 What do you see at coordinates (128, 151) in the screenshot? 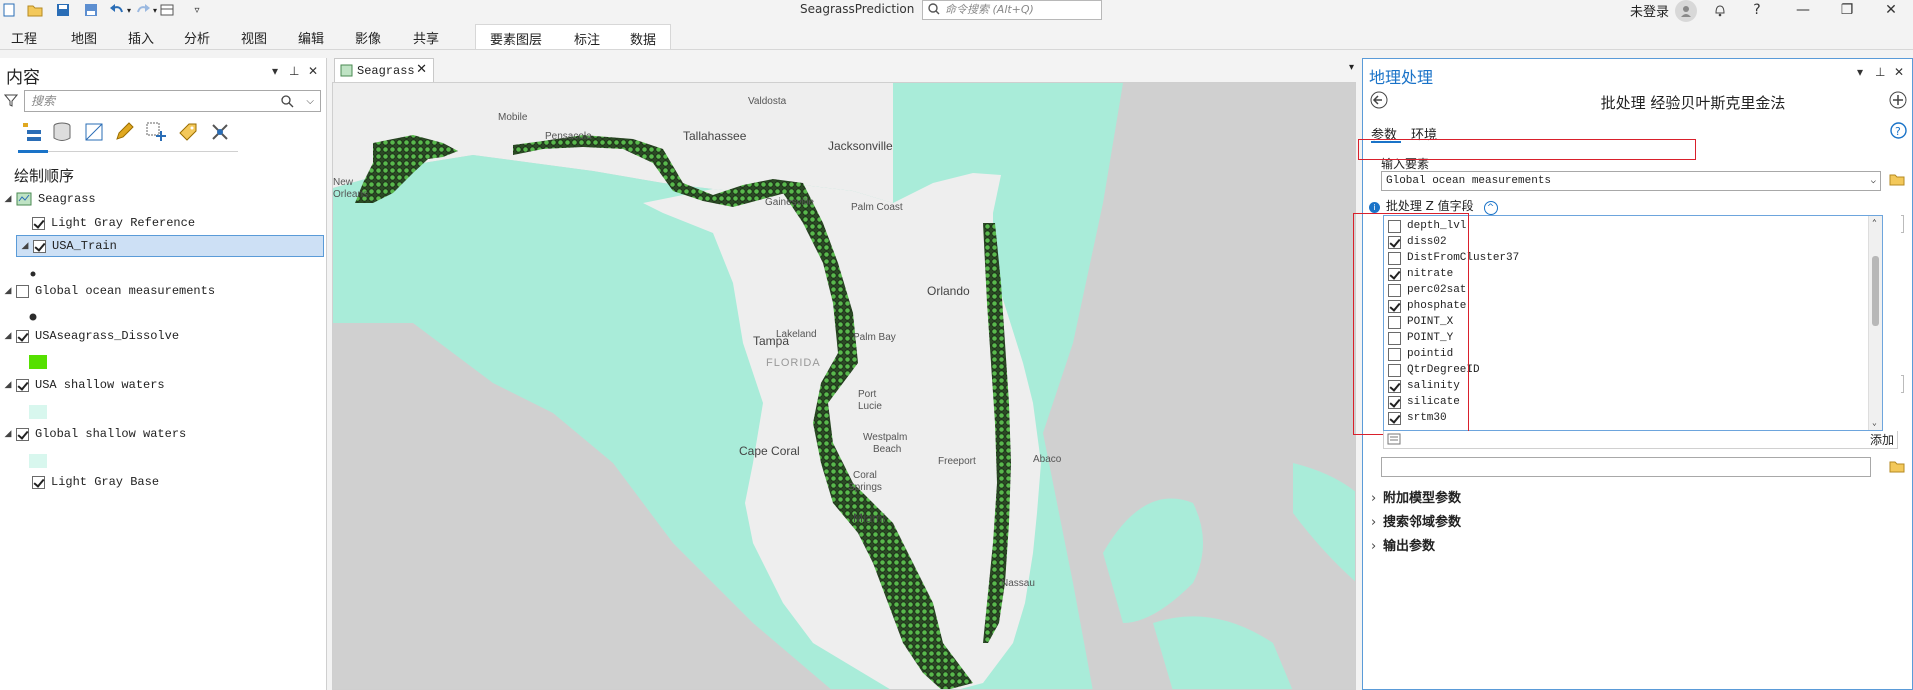
I see `toolbar-divider` at bounding box center [128, 151].